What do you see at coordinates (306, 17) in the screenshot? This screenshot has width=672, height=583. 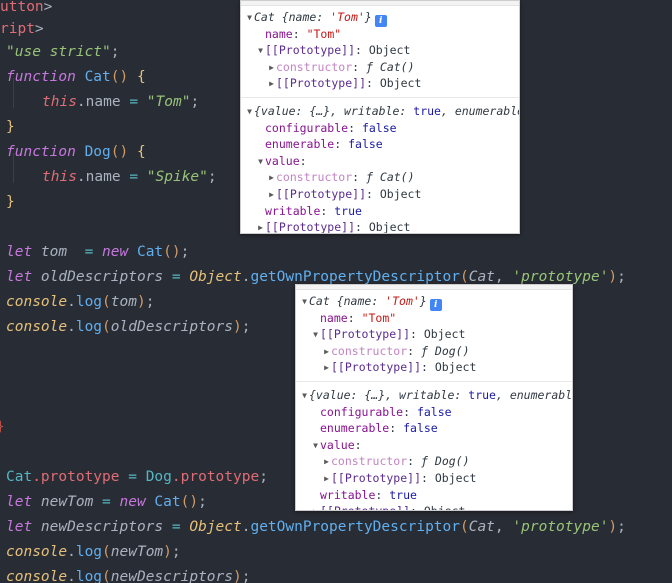 I see `console-token: {name:` at bounding box center [306, 17].